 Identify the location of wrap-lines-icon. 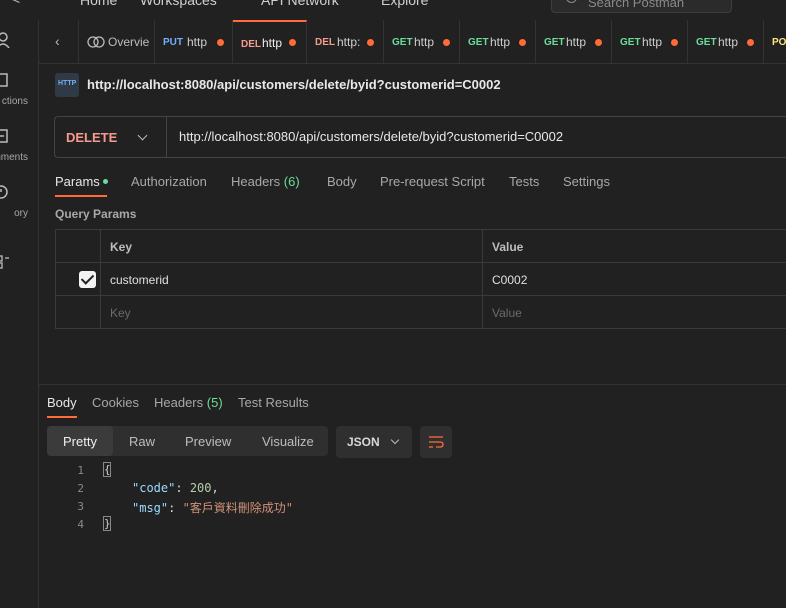
(436, 442).